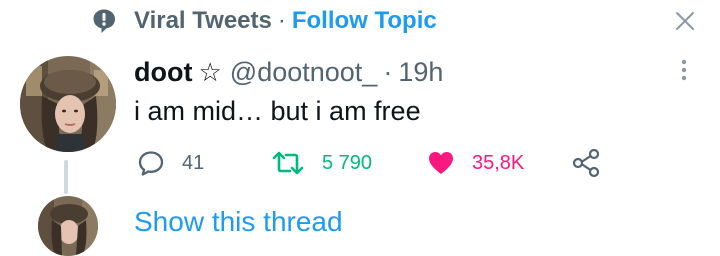  What do you see at coordinates (498, 162) in the screenshot?
I see `like-count: 35,8K` at bounding box center [498, 162].